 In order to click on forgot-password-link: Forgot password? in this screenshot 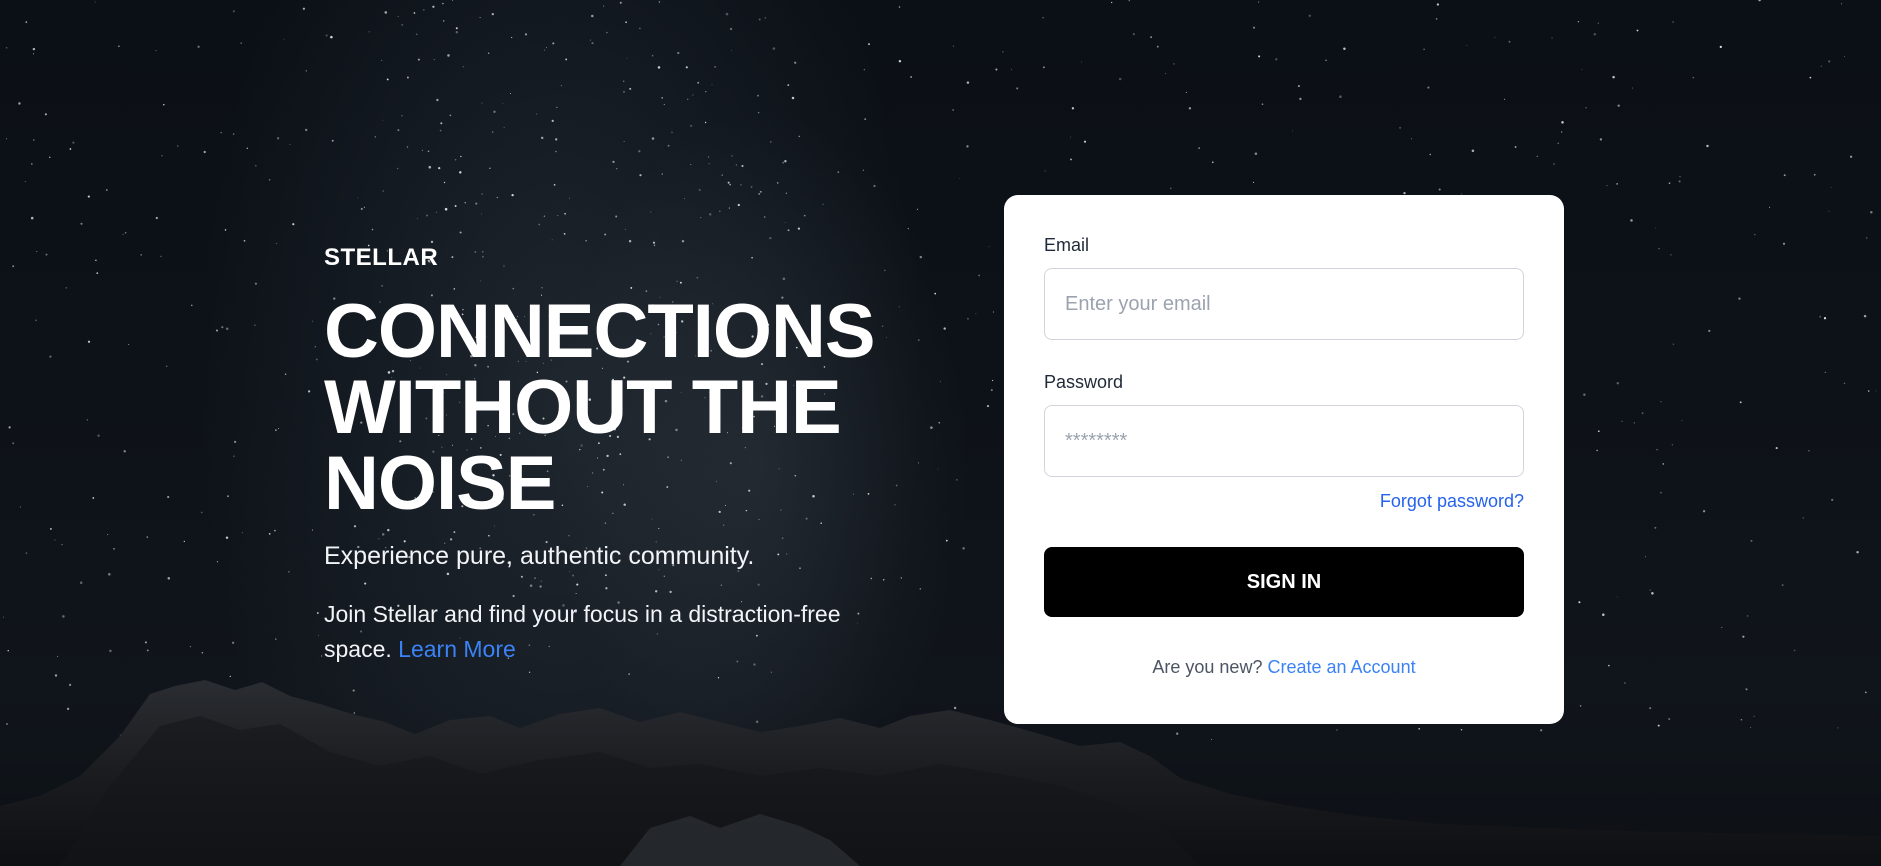, I will do `click(1452, 501)`.